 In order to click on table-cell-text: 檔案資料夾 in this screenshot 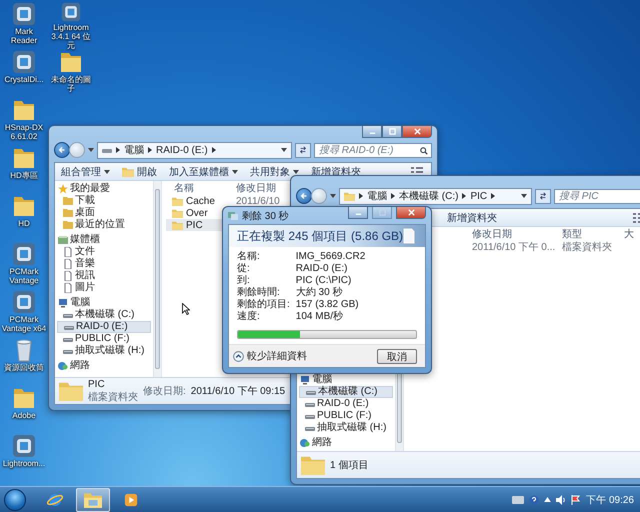, I will do `click(587, 247)`.